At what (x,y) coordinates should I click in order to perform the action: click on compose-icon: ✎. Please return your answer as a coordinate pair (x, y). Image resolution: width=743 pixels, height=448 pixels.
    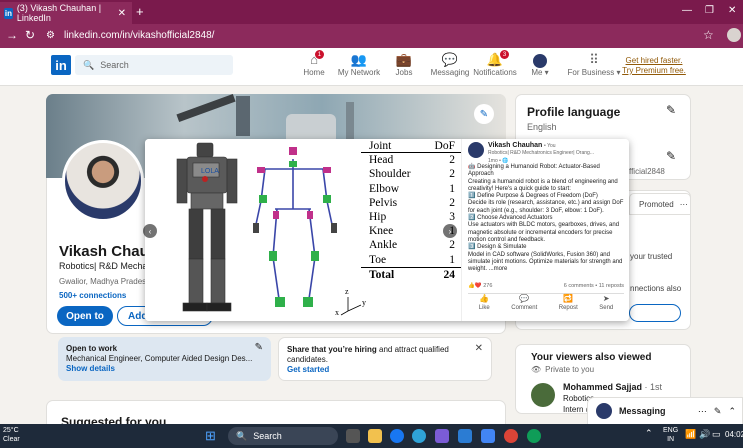
    Looking at the image, I should click on (718, 411).